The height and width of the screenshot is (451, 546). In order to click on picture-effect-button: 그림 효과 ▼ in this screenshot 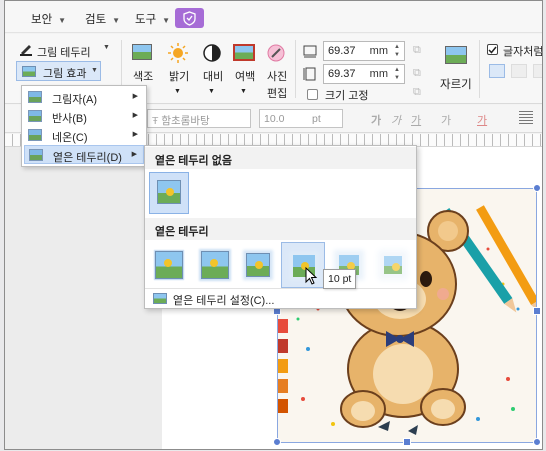, I will do `click(58, 71)`.